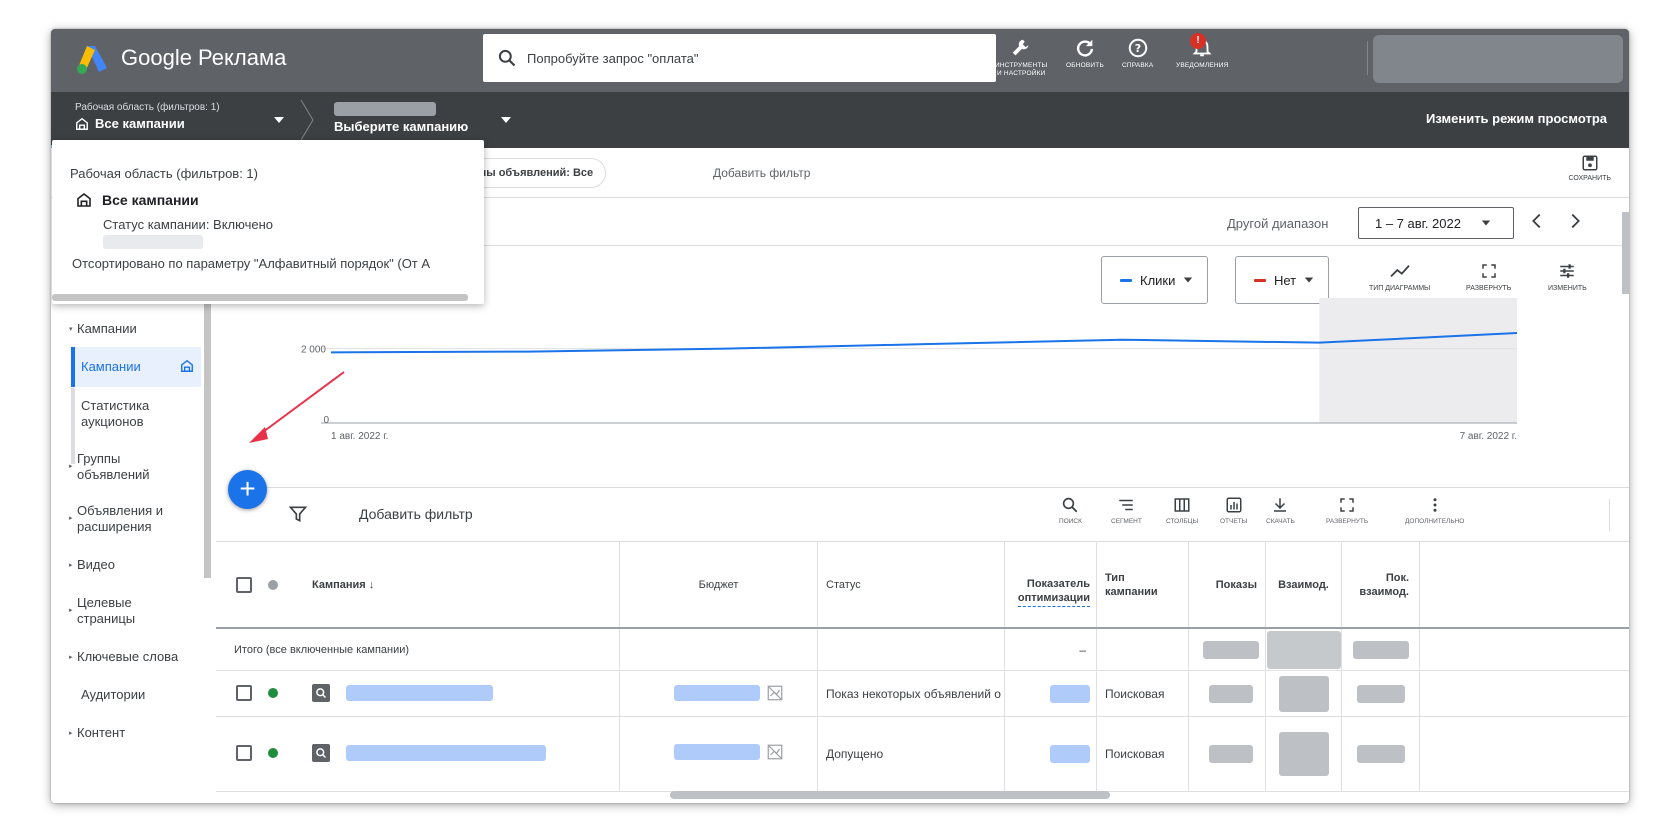  I want to click on sidebar-item-keywords: Ключевые слова, so click(127, 657).